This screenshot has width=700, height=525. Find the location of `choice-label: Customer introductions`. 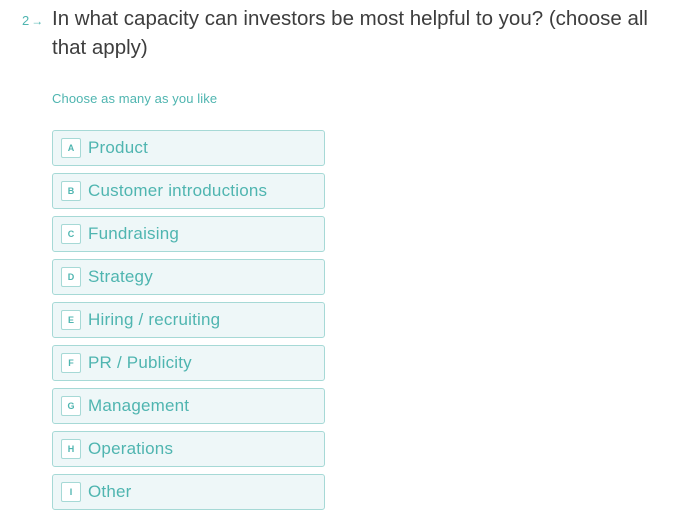

choice-label: Customer introductions is located at coordinates (178, 190).